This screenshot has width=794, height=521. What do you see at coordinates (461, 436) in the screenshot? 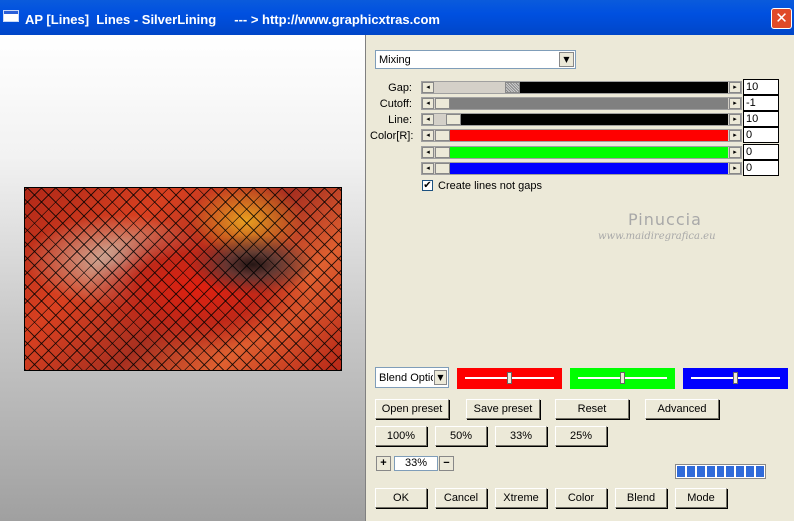
I see `zoom-50-button: 50%` at bounding box center [461, 436].